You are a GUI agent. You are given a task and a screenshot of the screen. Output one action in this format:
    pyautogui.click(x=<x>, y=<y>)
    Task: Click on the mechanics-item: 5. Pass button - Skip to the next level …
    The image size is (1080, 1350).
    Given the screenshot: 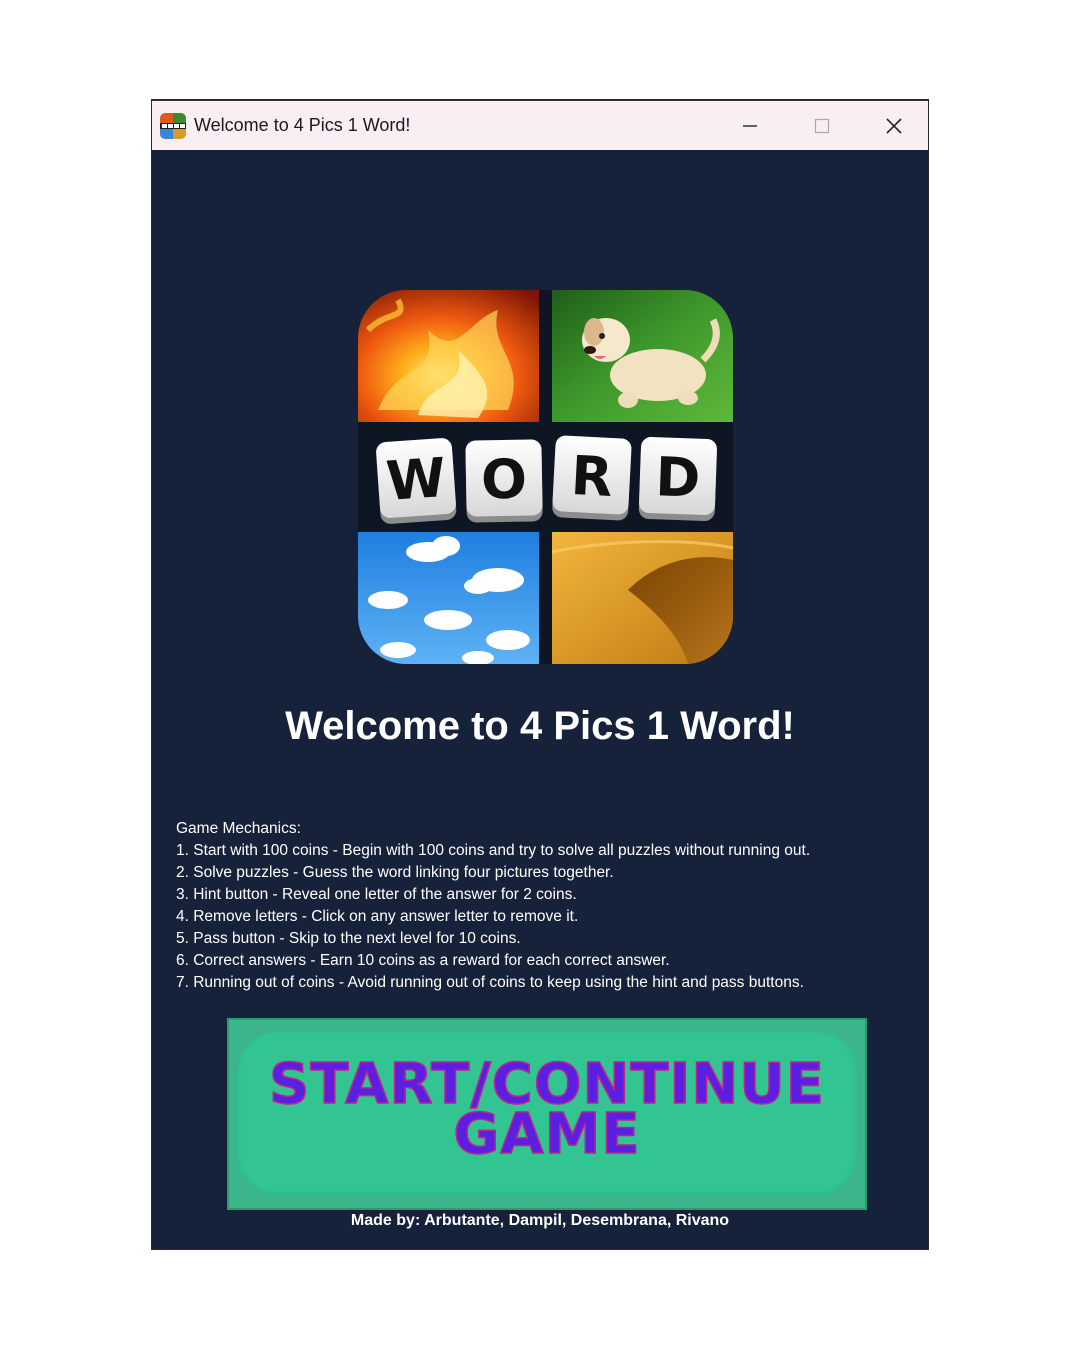 What is the action you would take?
    pyautogui.click(x=348, y=938)
    